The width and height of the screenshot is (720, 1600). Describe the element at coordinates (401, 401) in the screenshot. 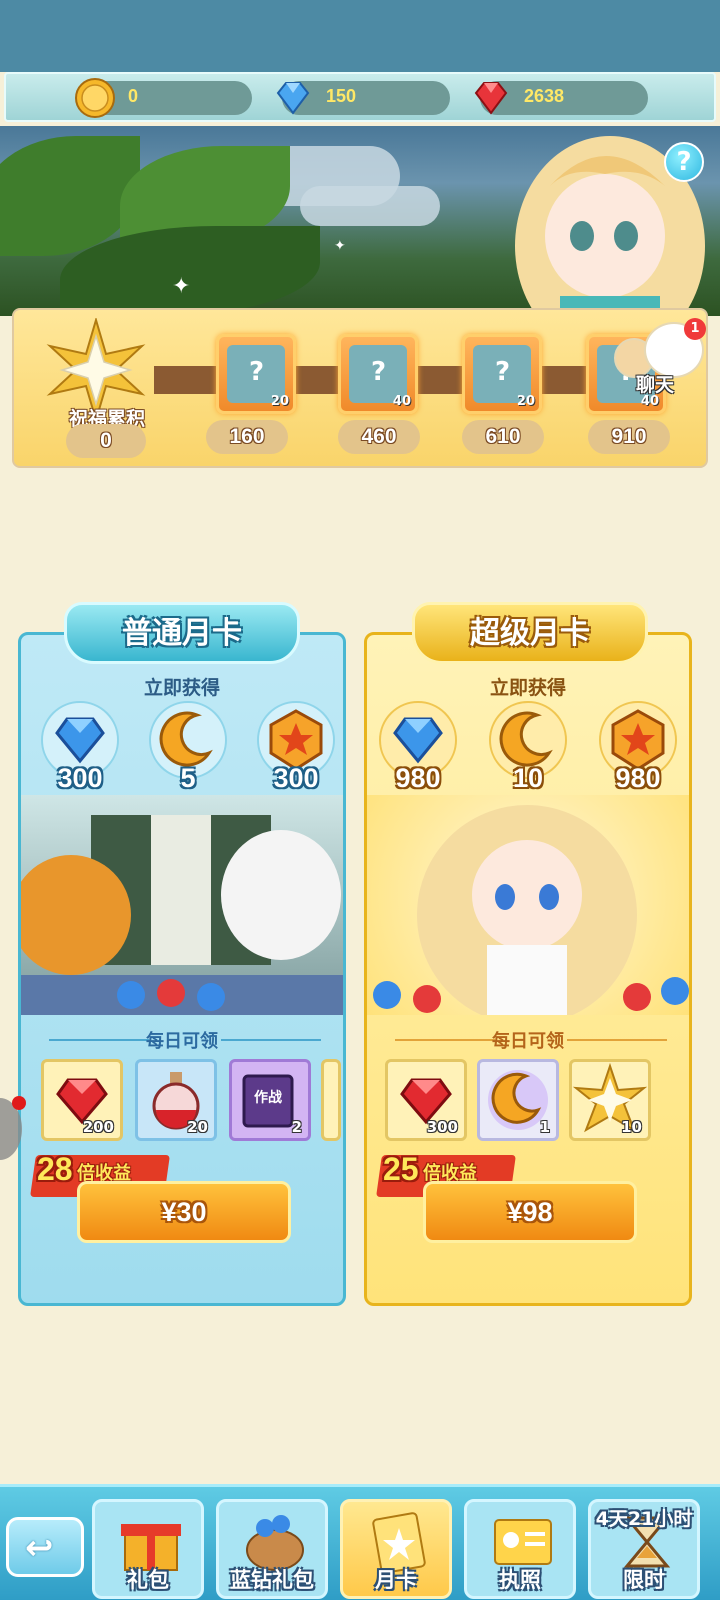

I see `reward-count: 40` at that location.